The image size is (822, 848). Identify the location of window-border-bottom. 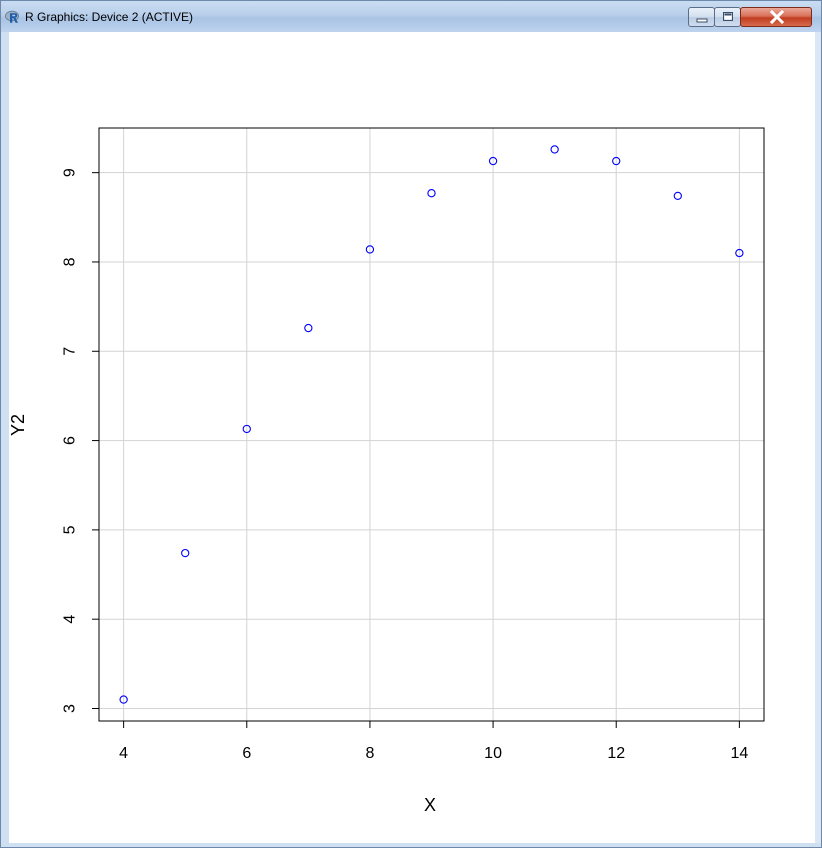
(411, 845).